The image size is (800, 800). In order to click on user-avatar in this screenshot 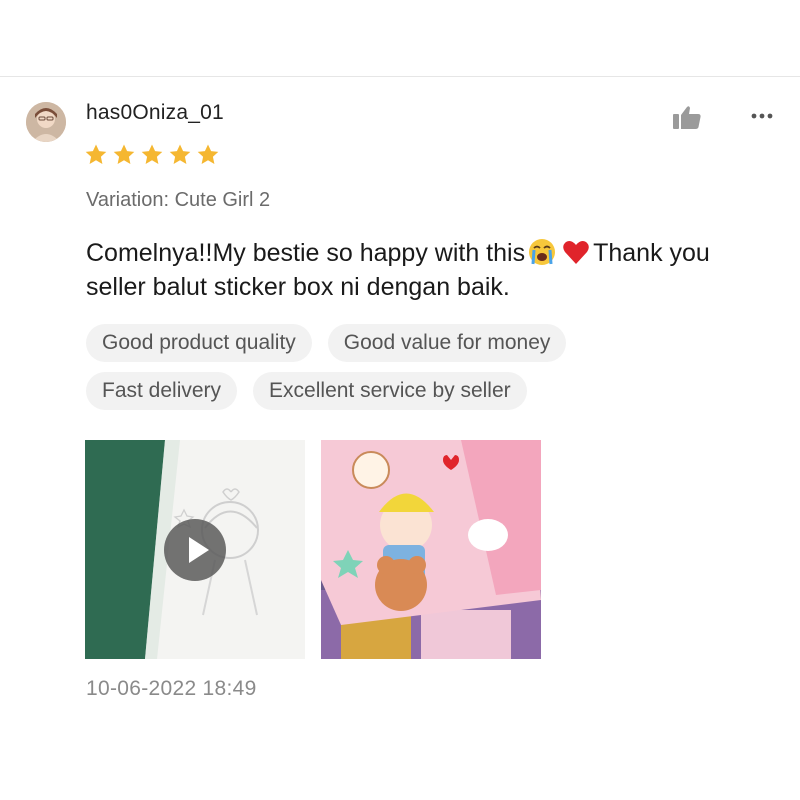, I will do `click(46, 122)`.